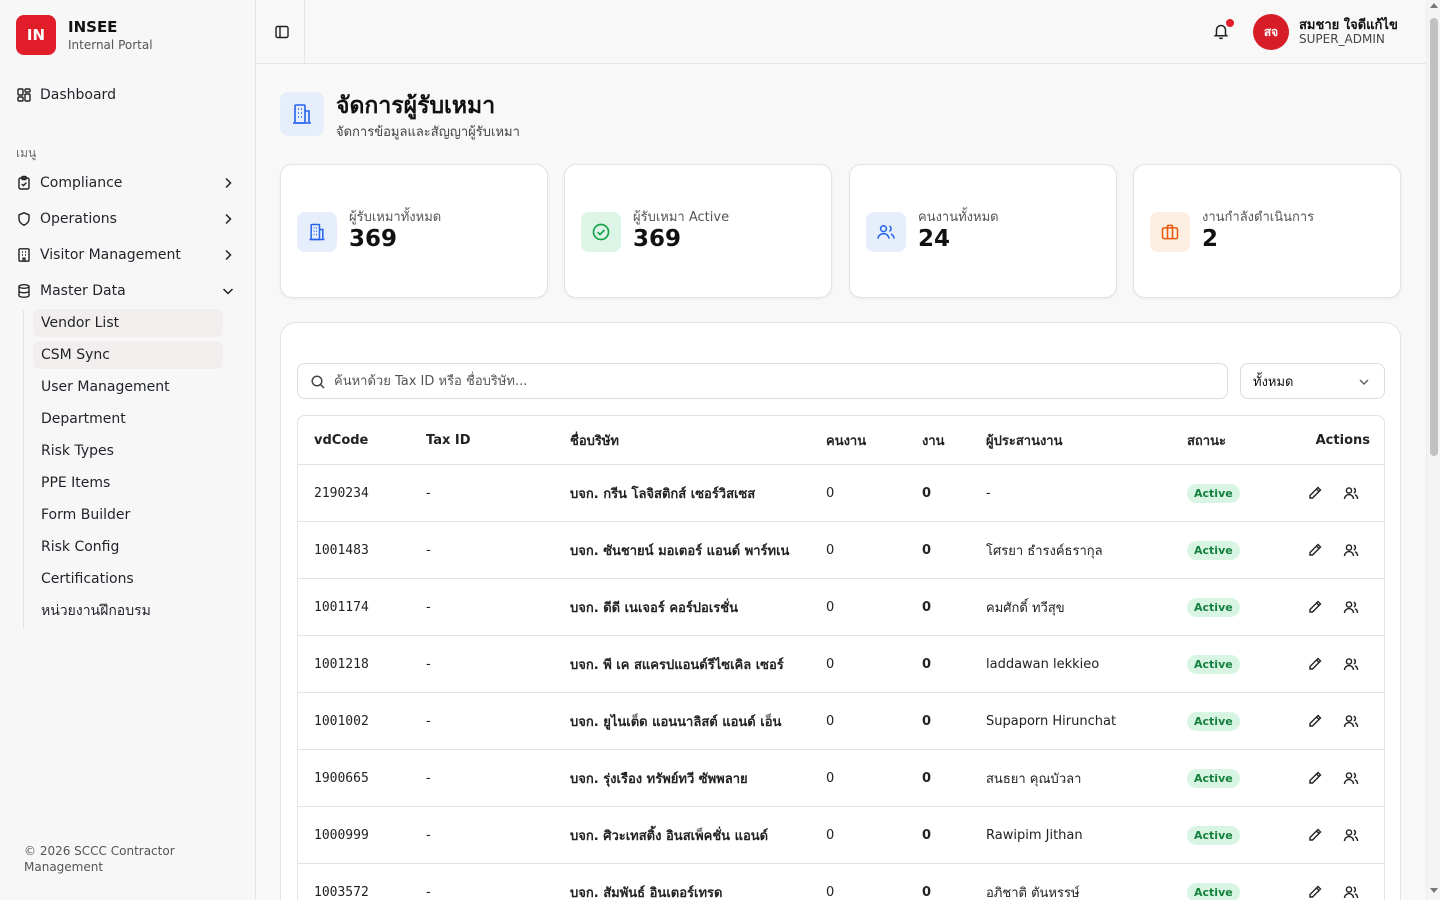  Describe the element at coordinates (128, 323) in the screenshot. I see `sidebar-subitem-vendor-list: Vendor List` at that location.